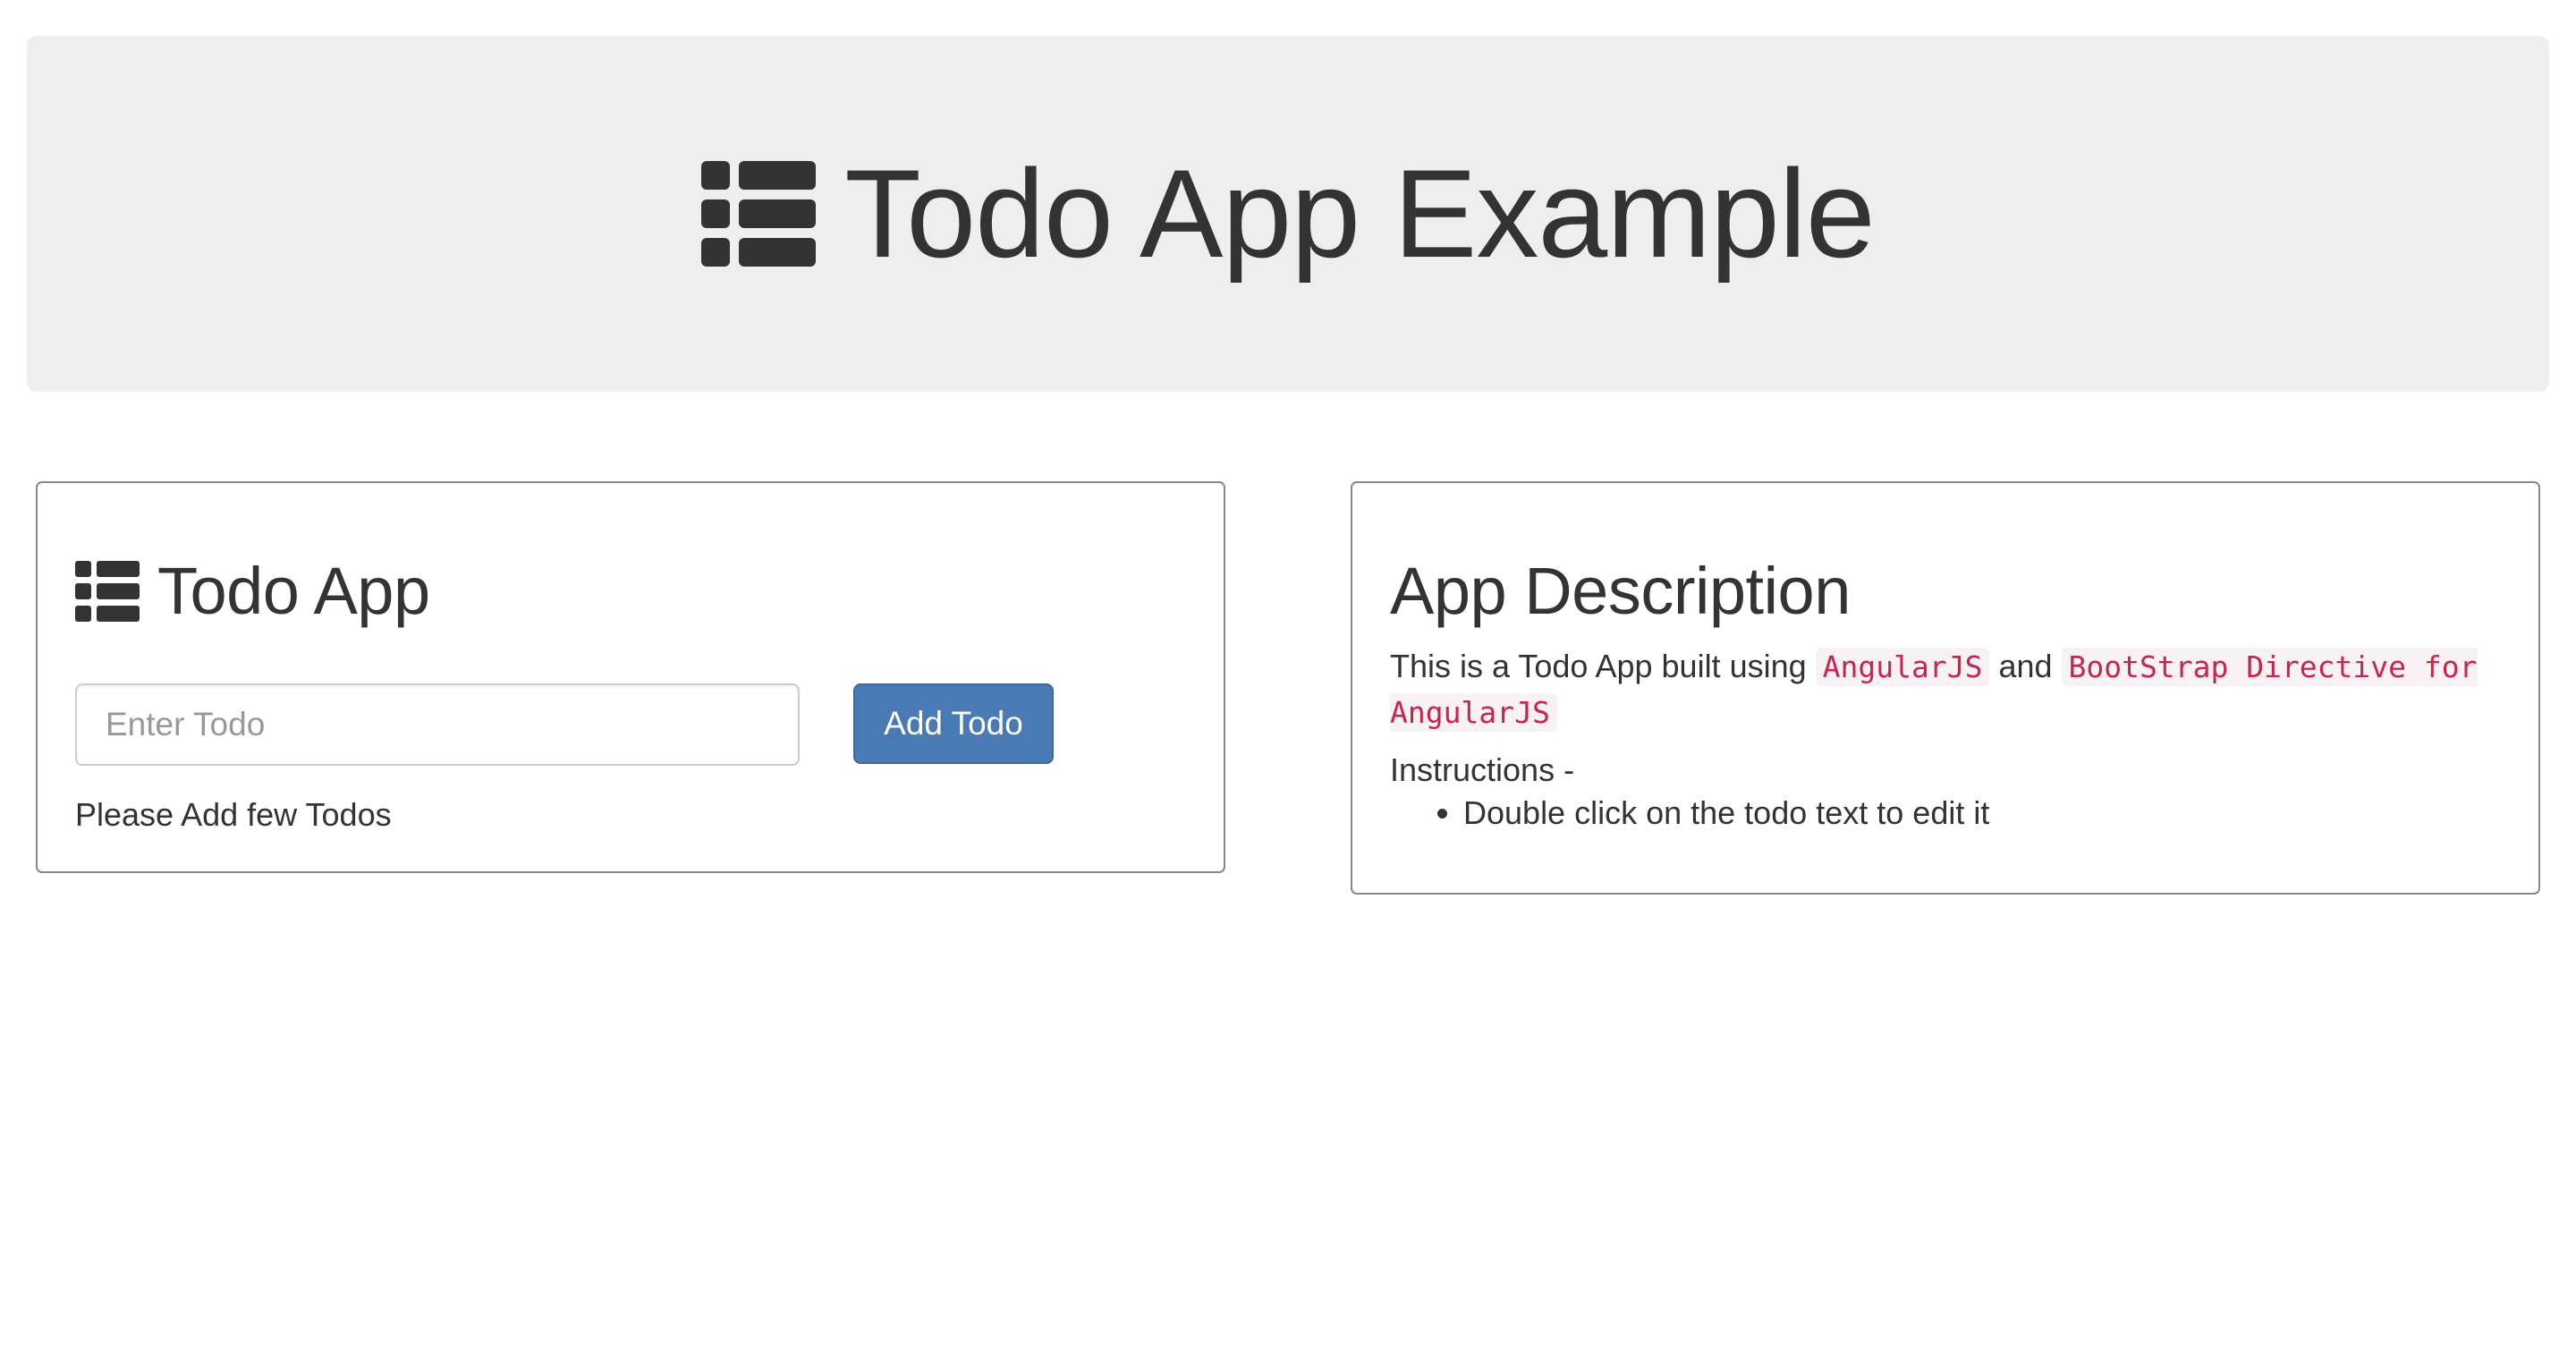 The width and height of the screenshot is (2576, 1349). Describe the element at coordinates (1603, 666) in the screenshot. I see `description-intro-prefix: This is a Todo App built using` at that location.